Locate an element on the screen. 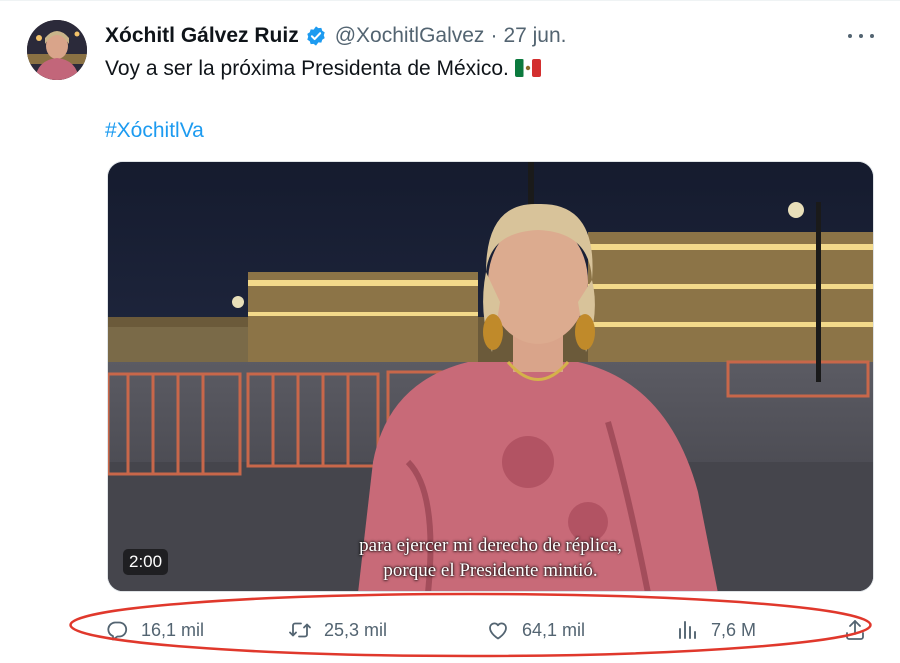 The image size is (900, 663). avatar-image is located at coordinates (57, 50).